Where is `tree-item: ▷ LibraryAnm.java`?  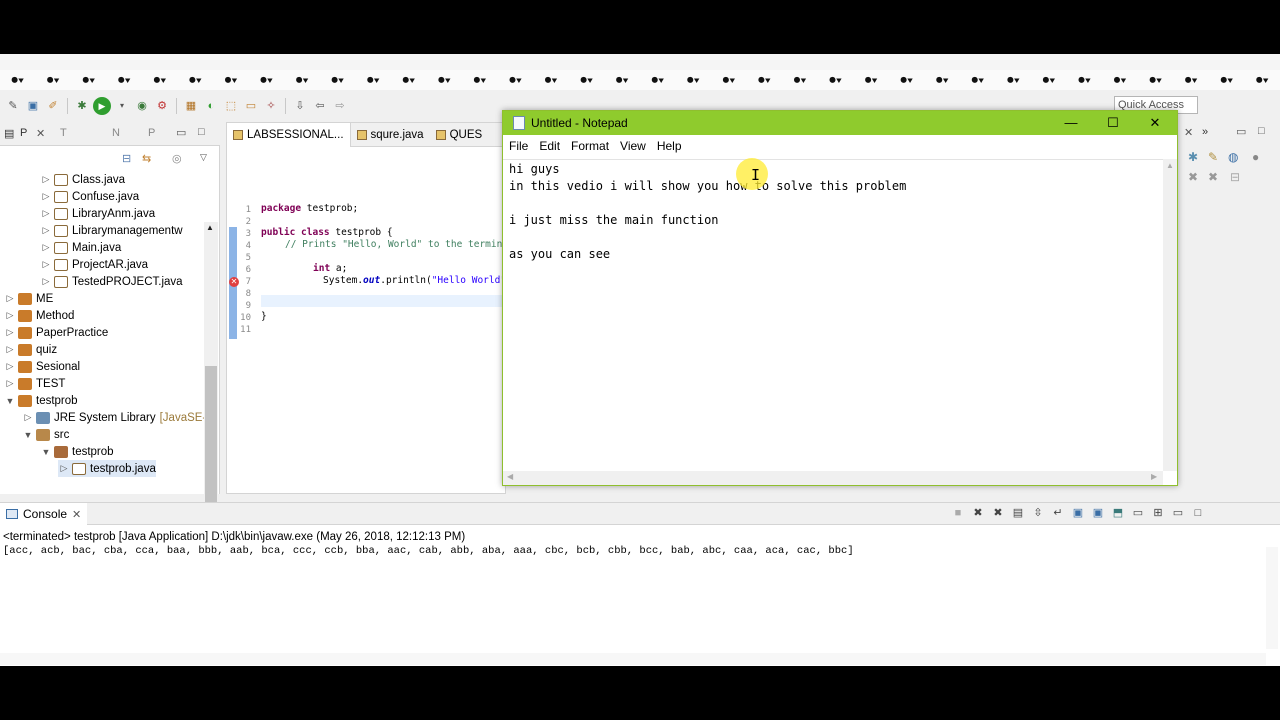
tree-item: ▷ LibraryAnm.java is located at coordinates (97, 213).